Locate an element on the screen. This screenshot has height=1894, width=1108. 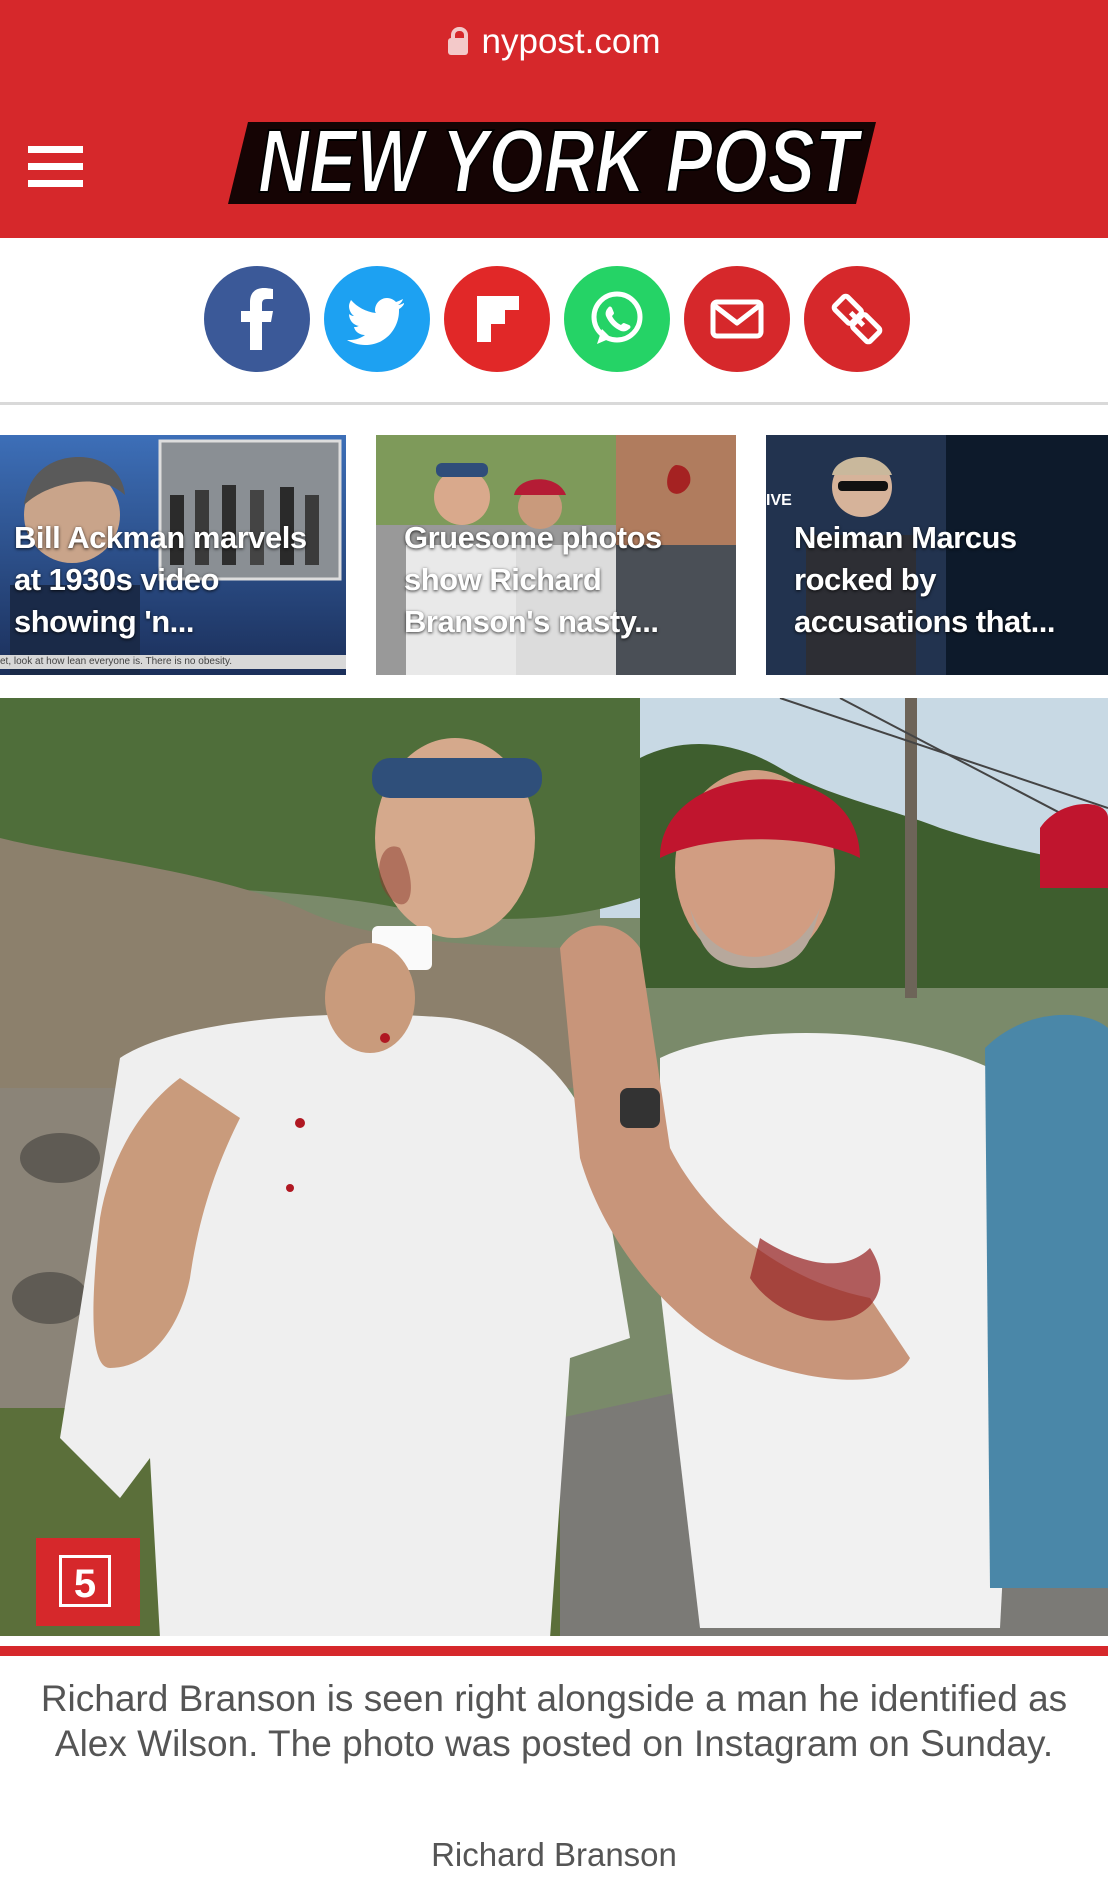
lock-icon is located at coordinates (457, 41).